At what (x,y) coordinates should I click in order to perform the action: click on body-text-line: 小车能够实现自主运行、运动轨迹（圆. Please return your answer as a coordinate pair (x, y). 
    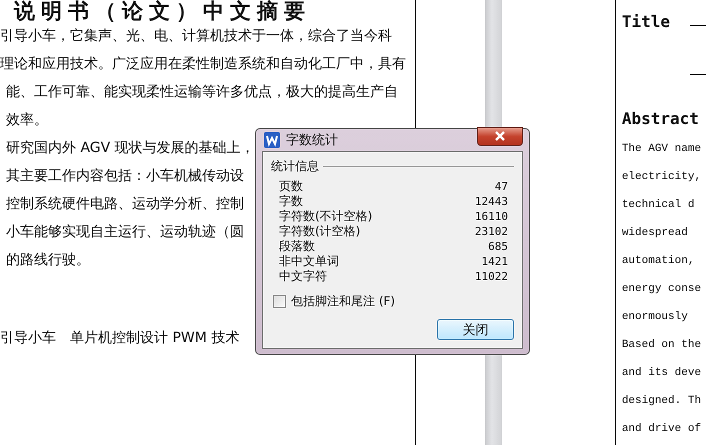
    Looking at the image, I should click on (124, 232).